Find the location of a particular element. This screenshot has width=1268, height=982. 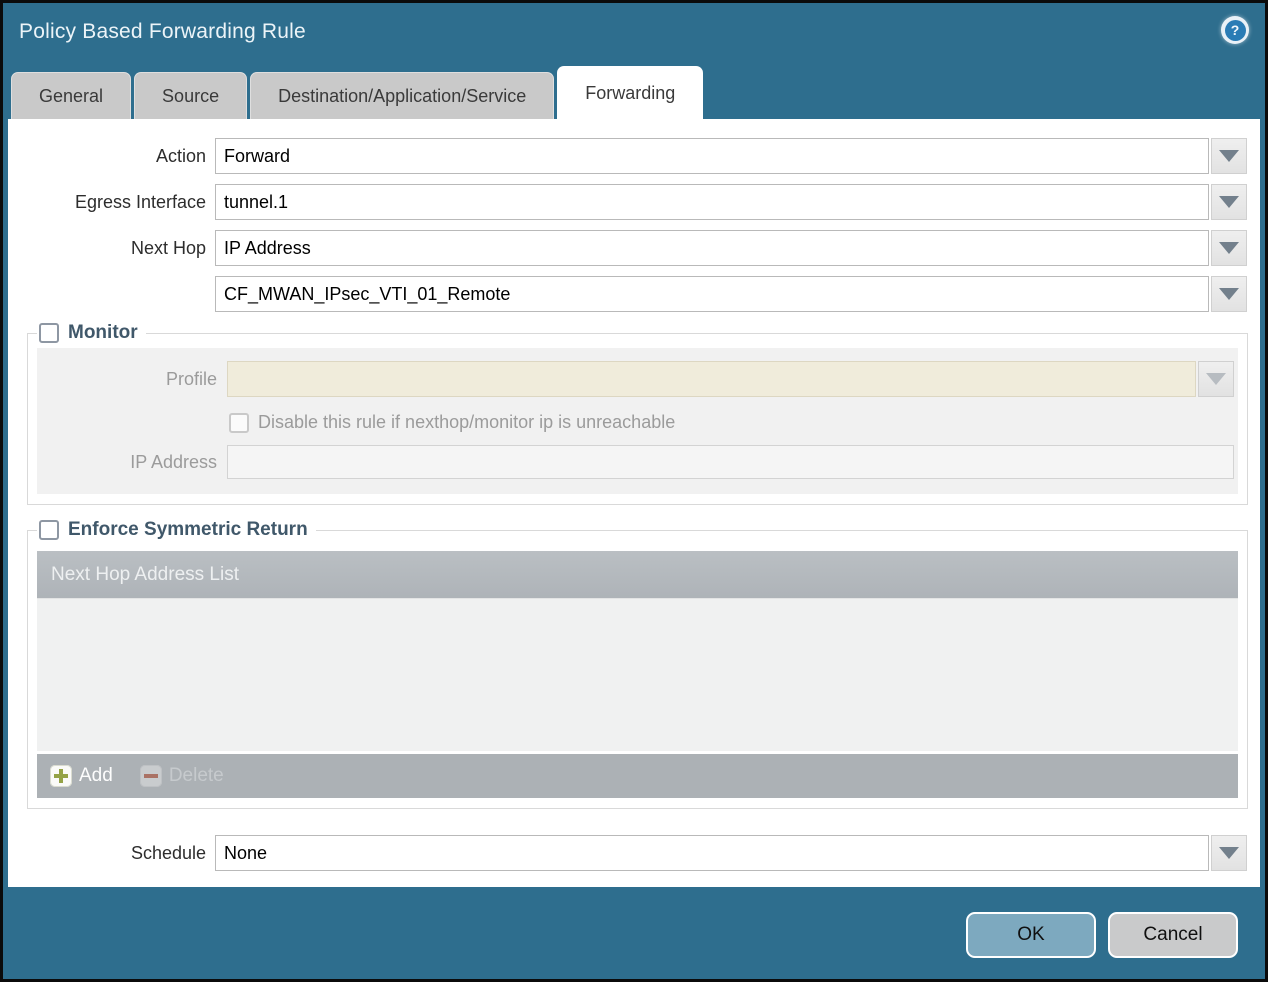

disable-rule-checkbox is located at coordinates (239, 422).